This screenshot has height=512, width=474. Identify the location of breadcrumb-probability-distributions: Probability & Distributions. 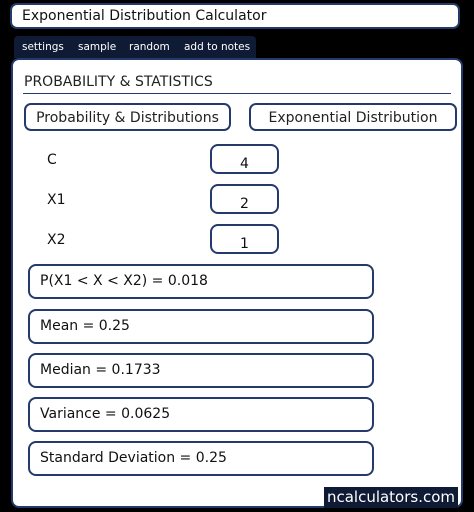
(127, 117).